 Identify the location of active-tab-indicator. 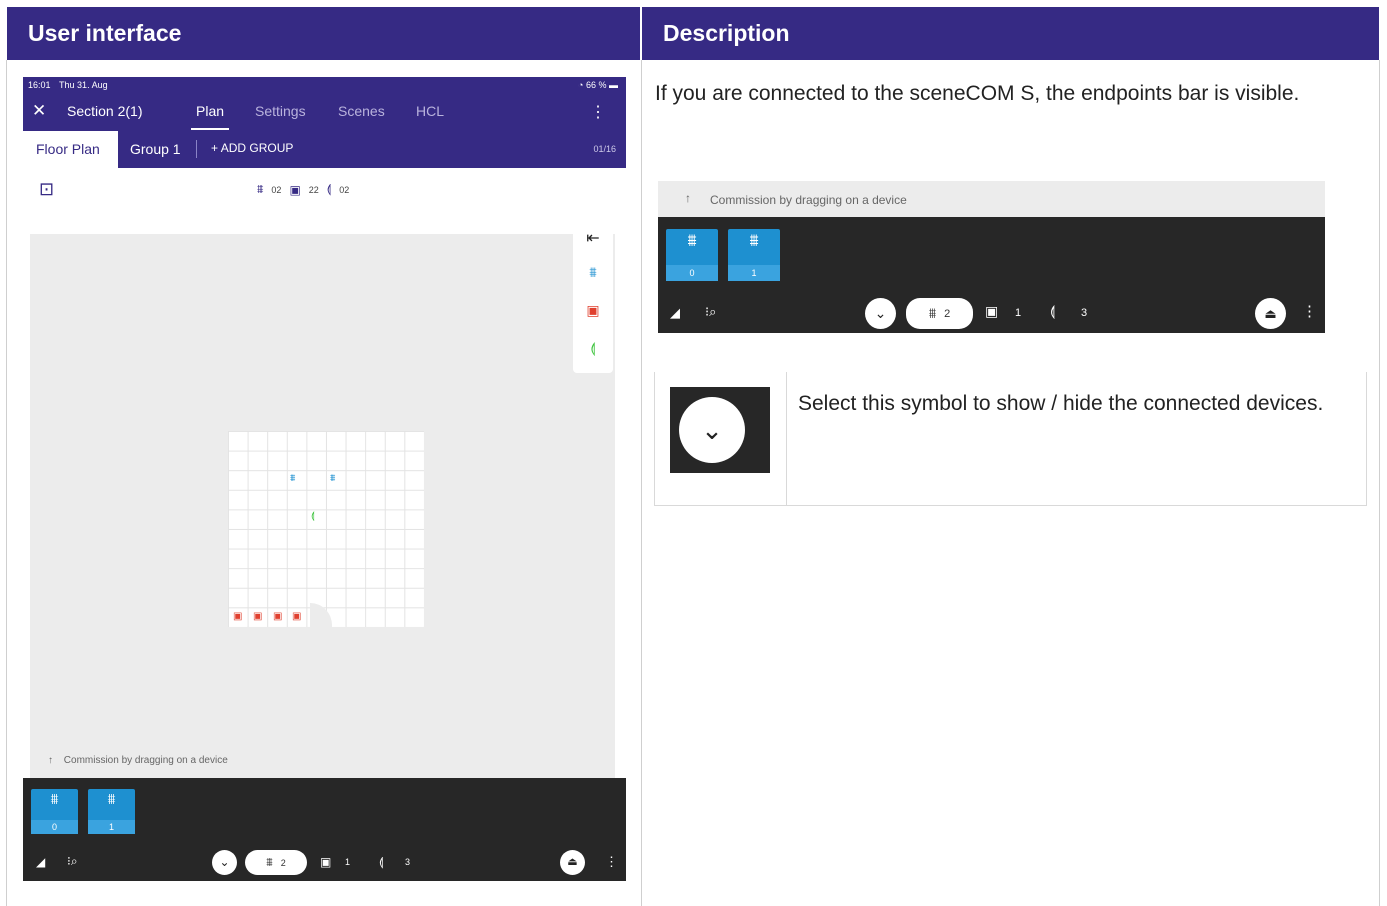
(210, 129).